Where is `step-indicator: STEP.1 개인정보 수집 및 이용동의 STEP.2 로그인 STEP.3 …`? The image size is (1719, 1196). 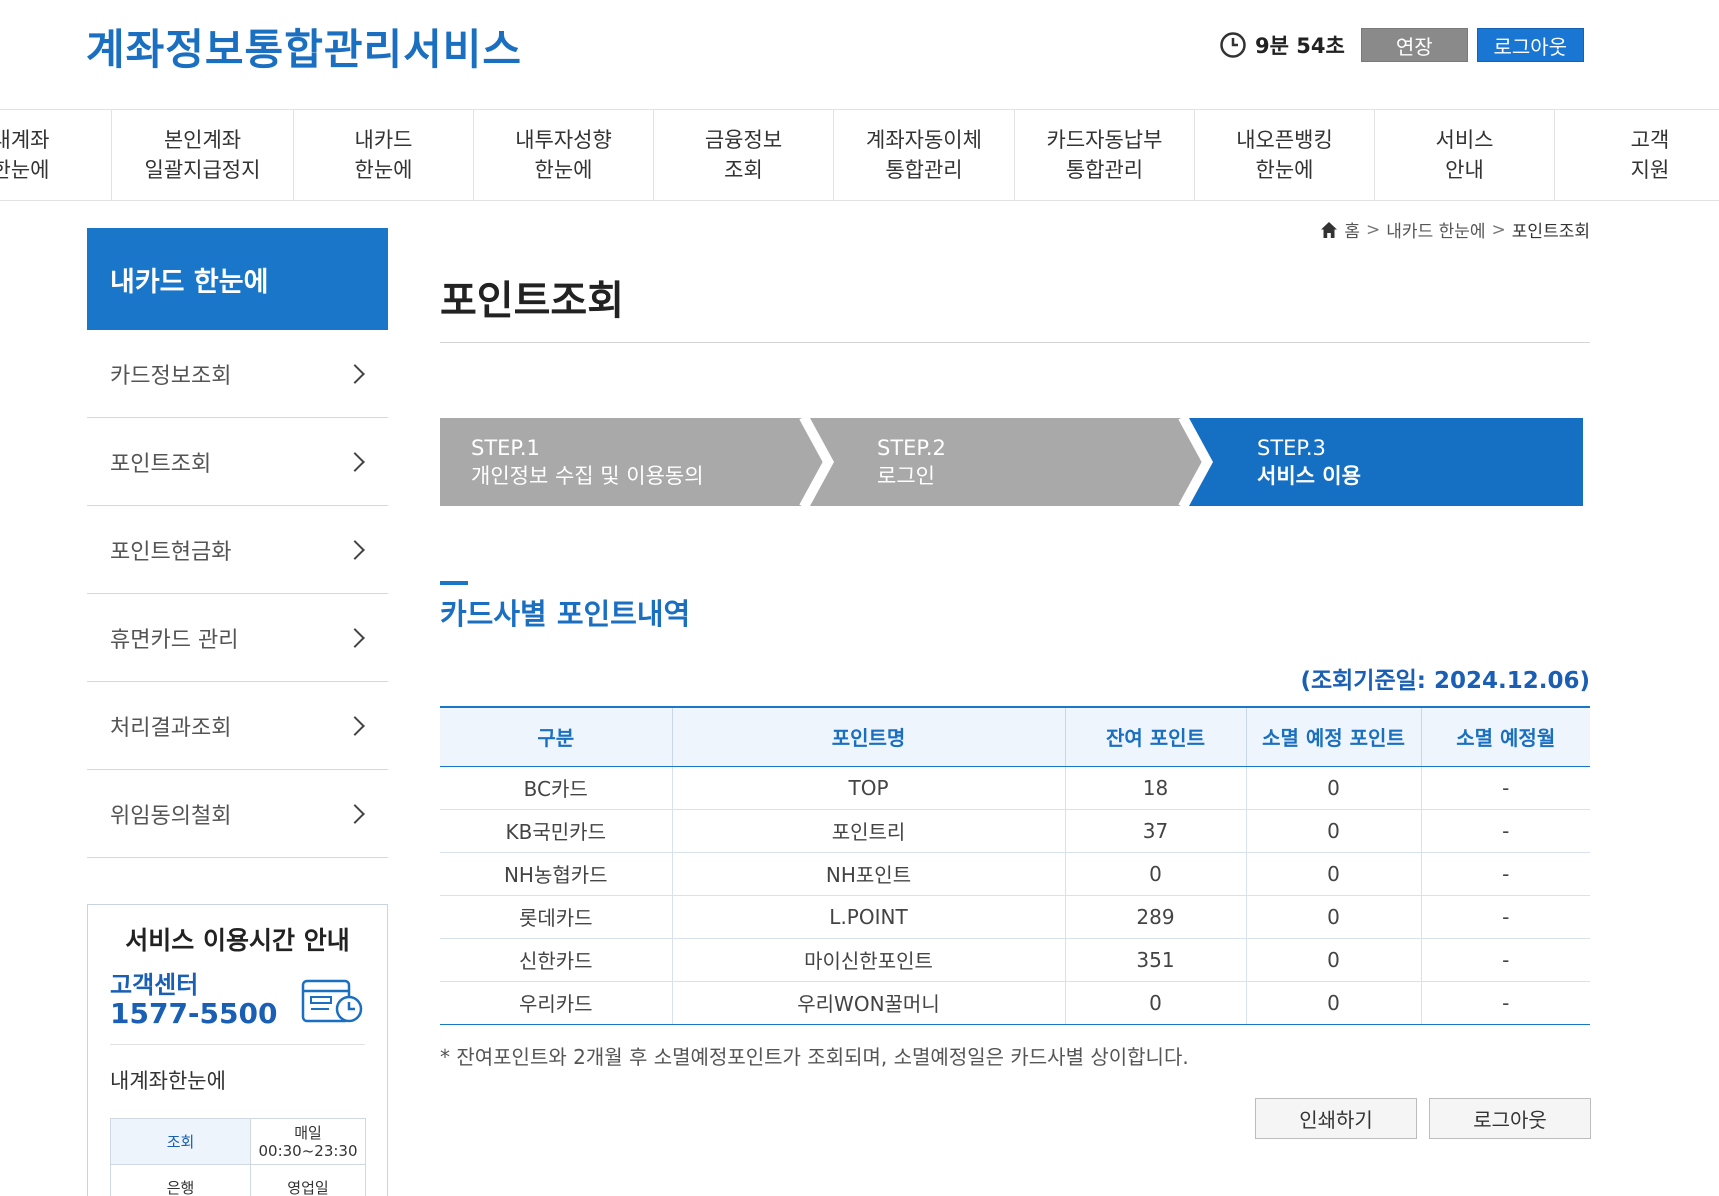
step-indicator: STEP.1 개인정보 수집 및 이용동의 STEP.2 로그인 STEP.3 … is located at coordinates (1011, 462).